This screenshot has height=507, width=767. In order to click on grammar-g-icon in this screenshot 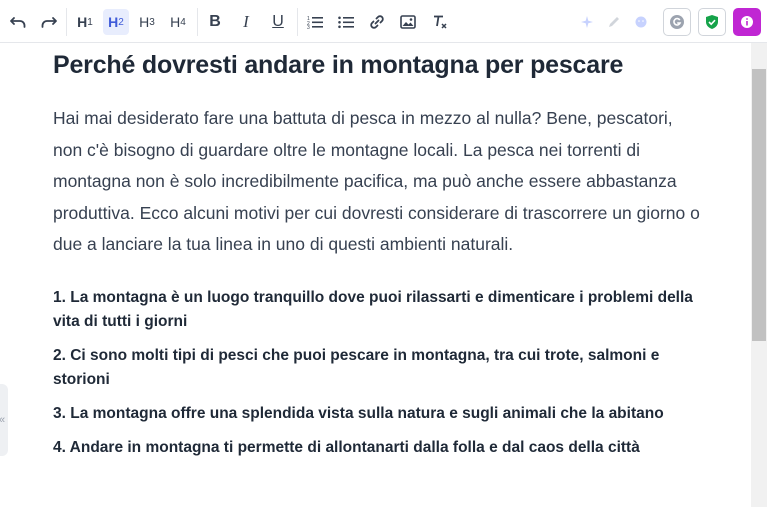, I will do `click(677, 22)`.